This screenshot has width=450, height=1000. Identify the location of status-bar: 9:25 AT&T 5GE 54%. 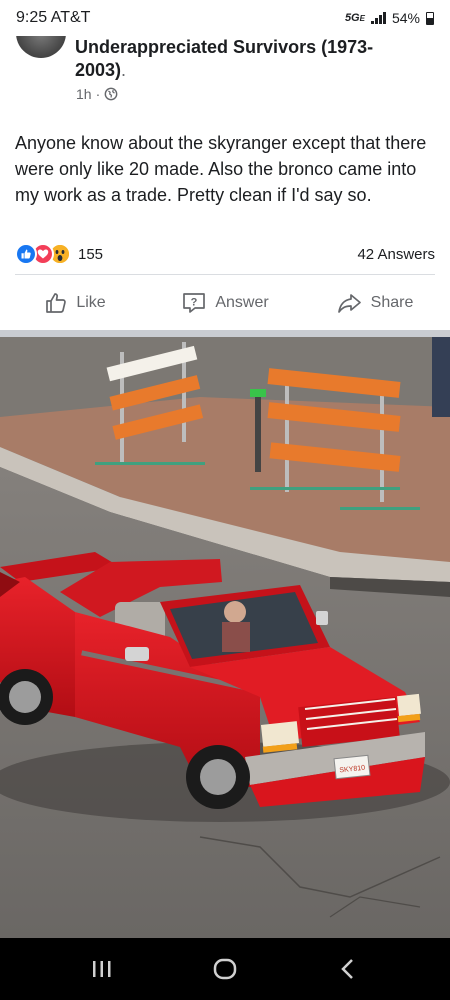
(225, 18).